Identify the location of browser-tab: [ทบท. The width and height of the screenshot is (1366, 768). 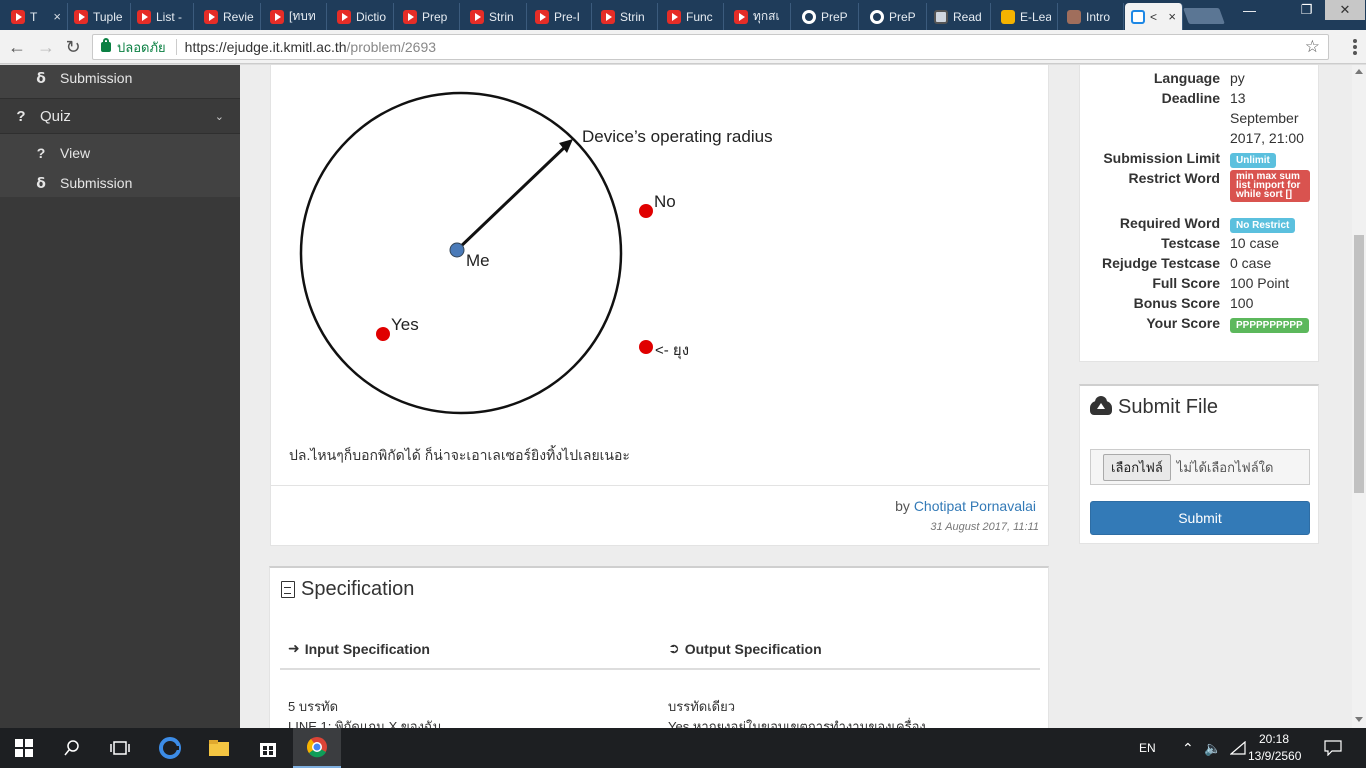
(295, 16).